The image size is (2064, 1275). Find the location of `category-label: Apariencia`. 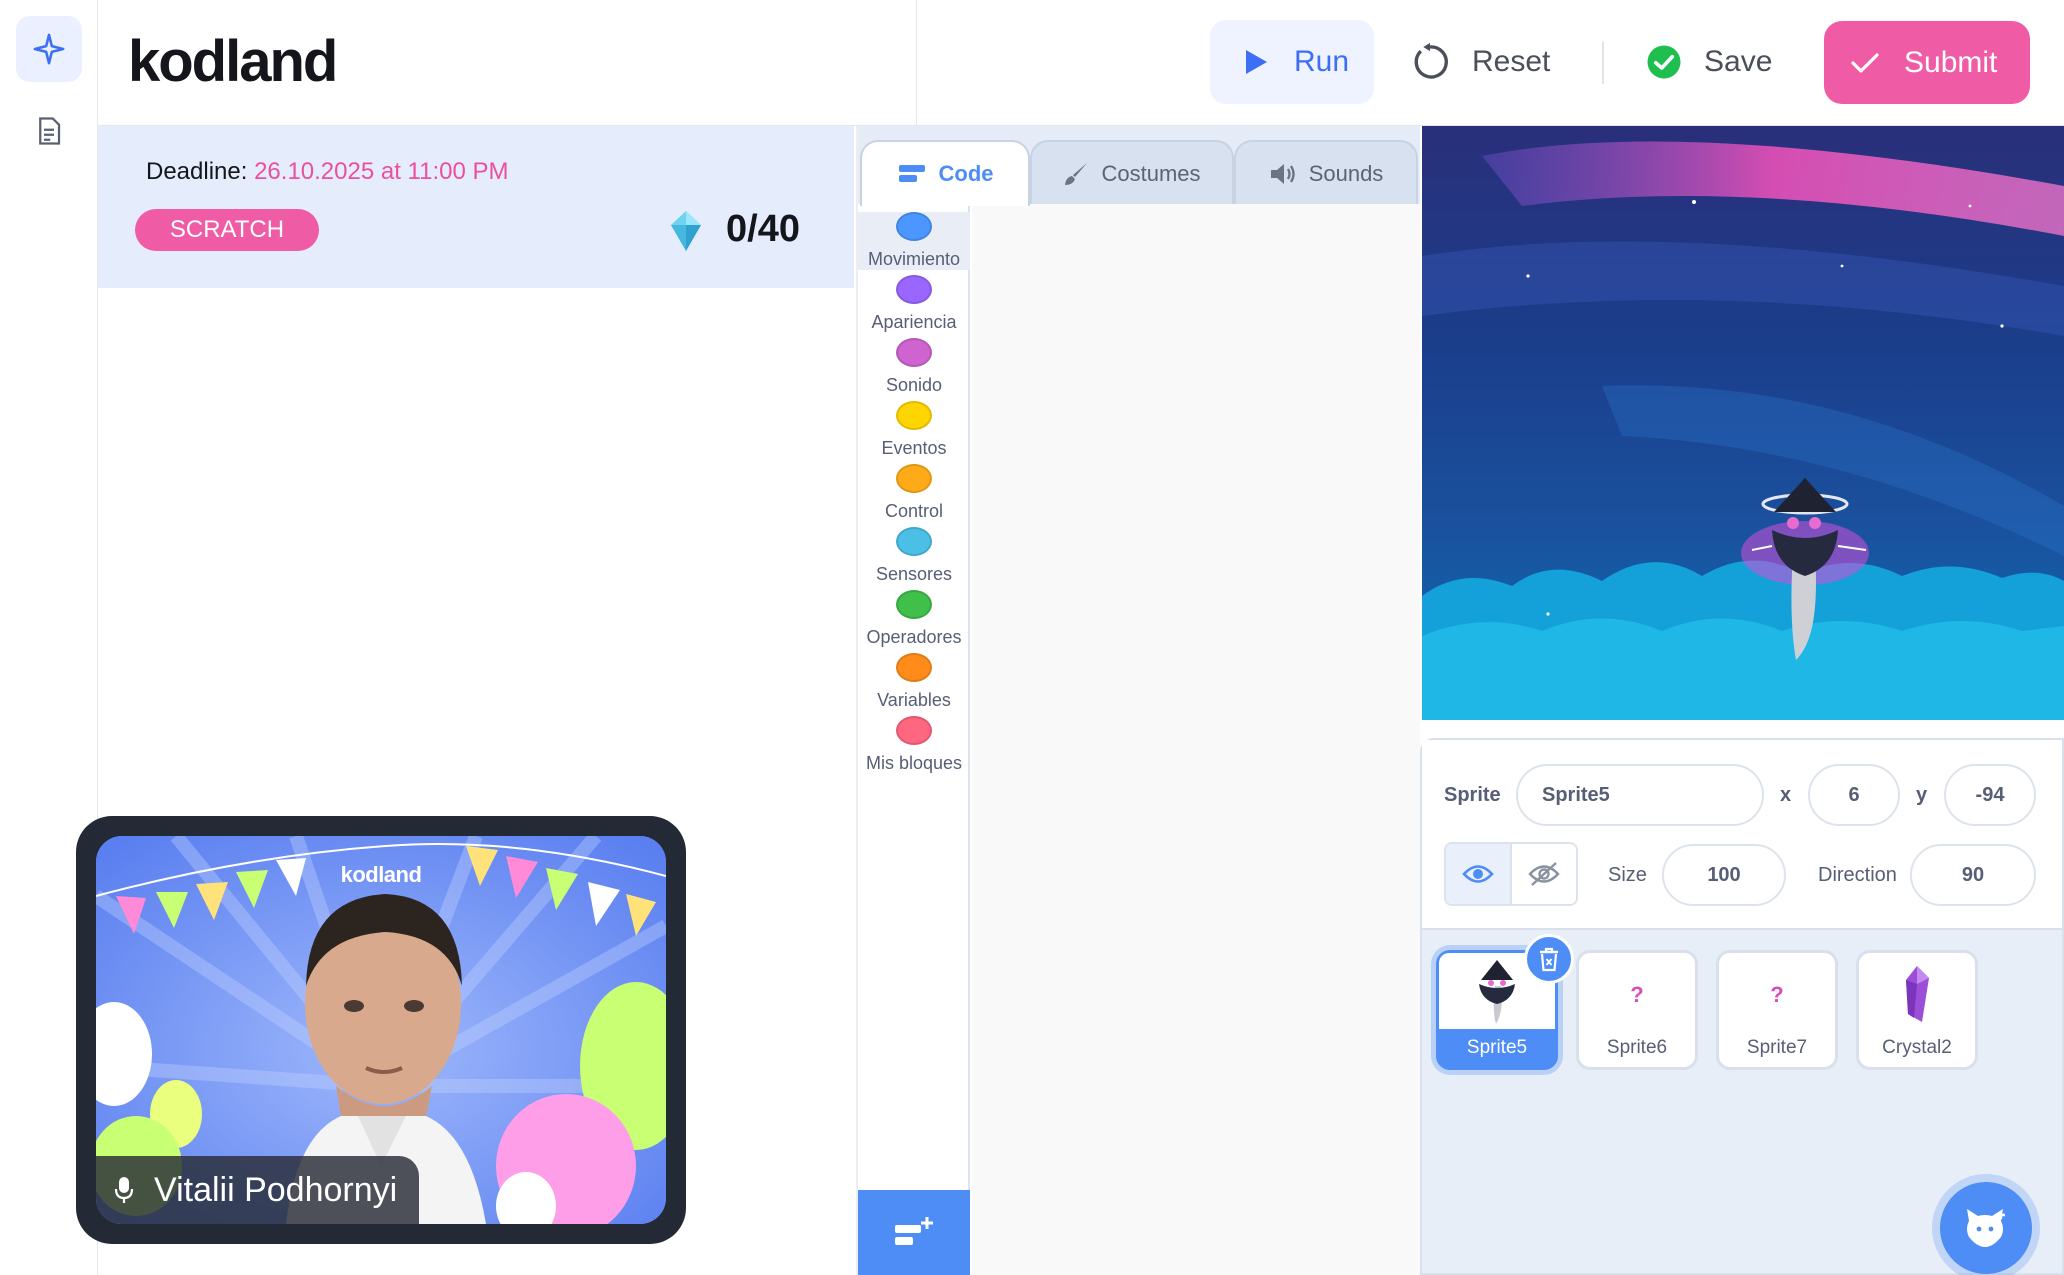

category-label: Apariencia is located at coordinates (914, 322).